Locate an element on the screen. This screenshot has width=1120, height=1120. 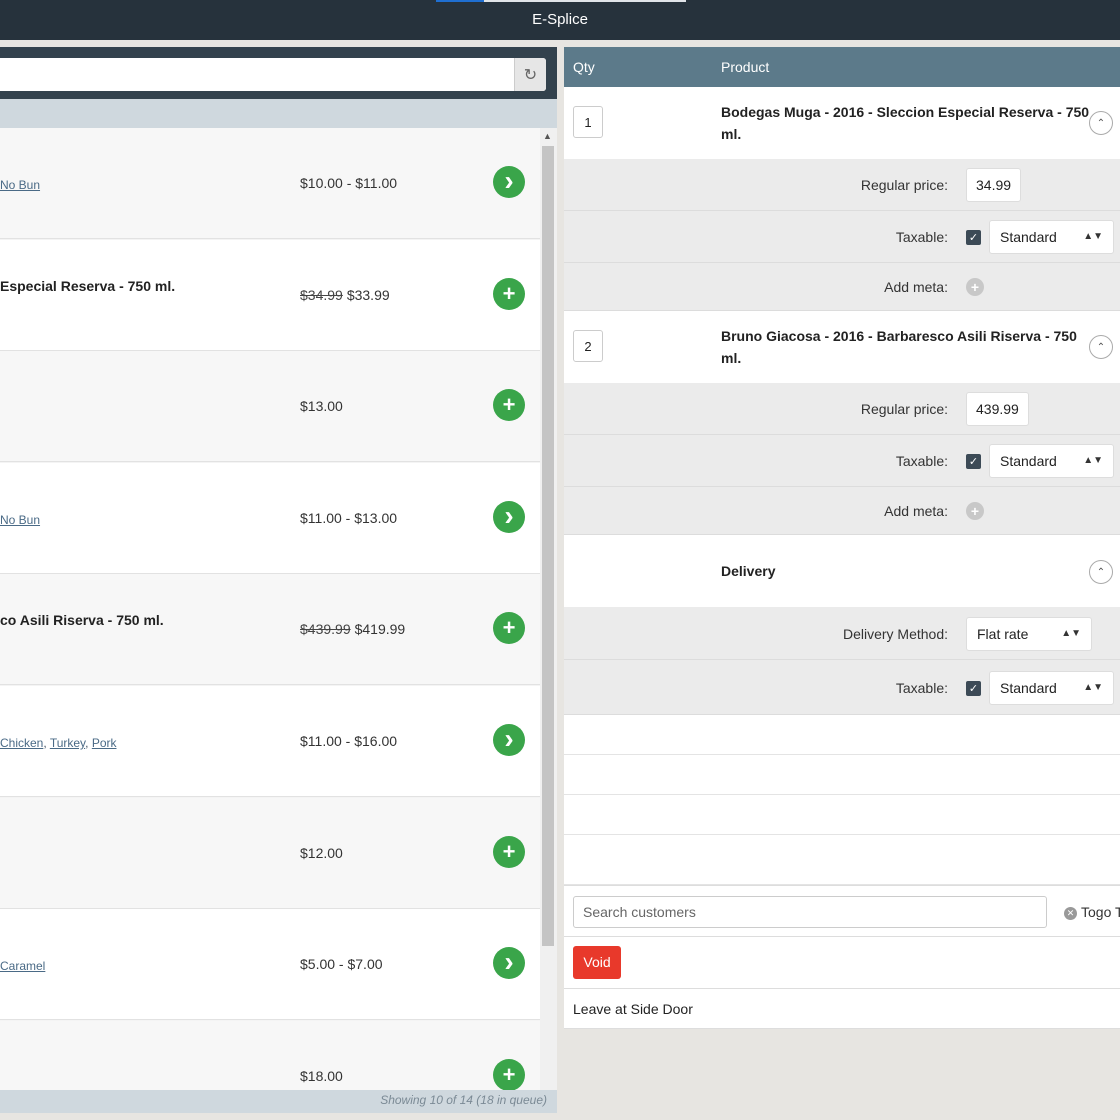
product-row: No Bun $10.00 - $11.00 › is located at coordinates (270, 183).